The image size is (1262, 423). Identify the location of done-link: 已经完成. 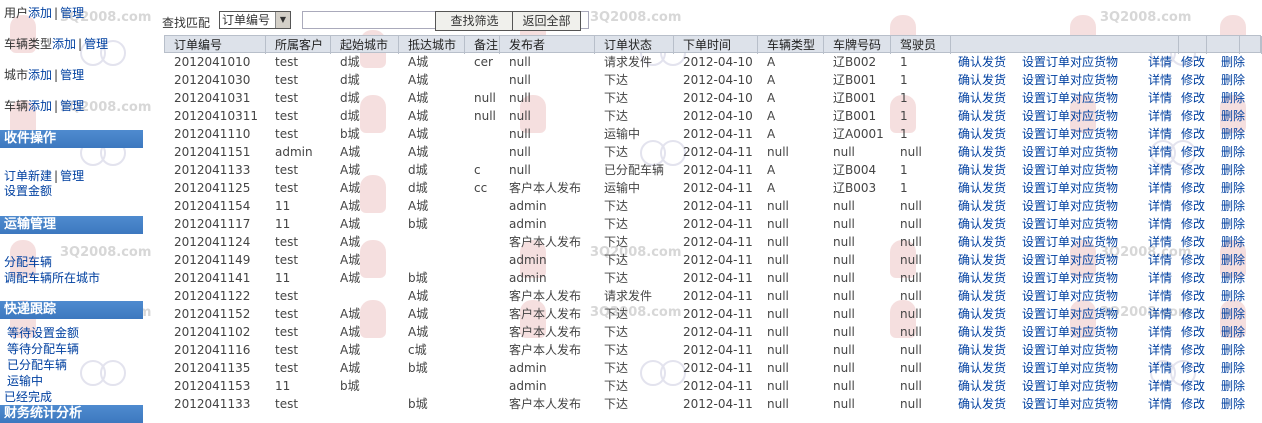
(28, 396).